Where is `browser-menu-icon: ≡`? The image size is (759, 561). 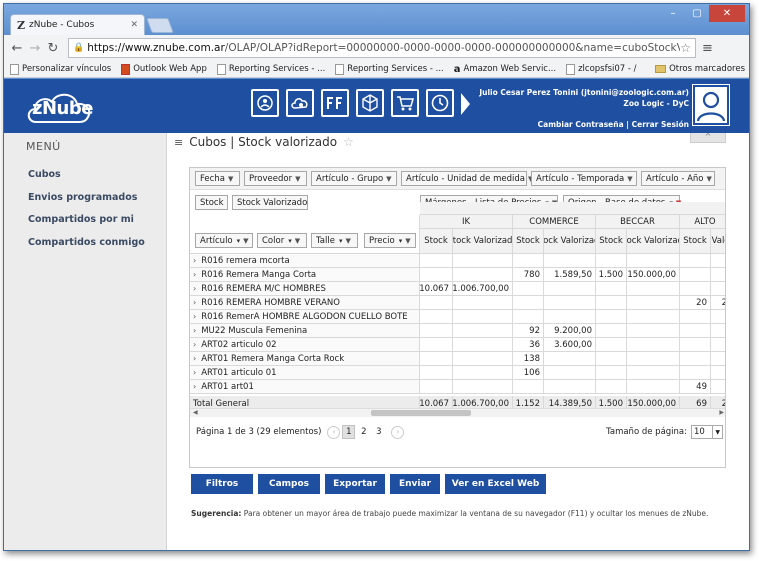 browser-menu-icon: ≡ is located at coordinates (707, 48).